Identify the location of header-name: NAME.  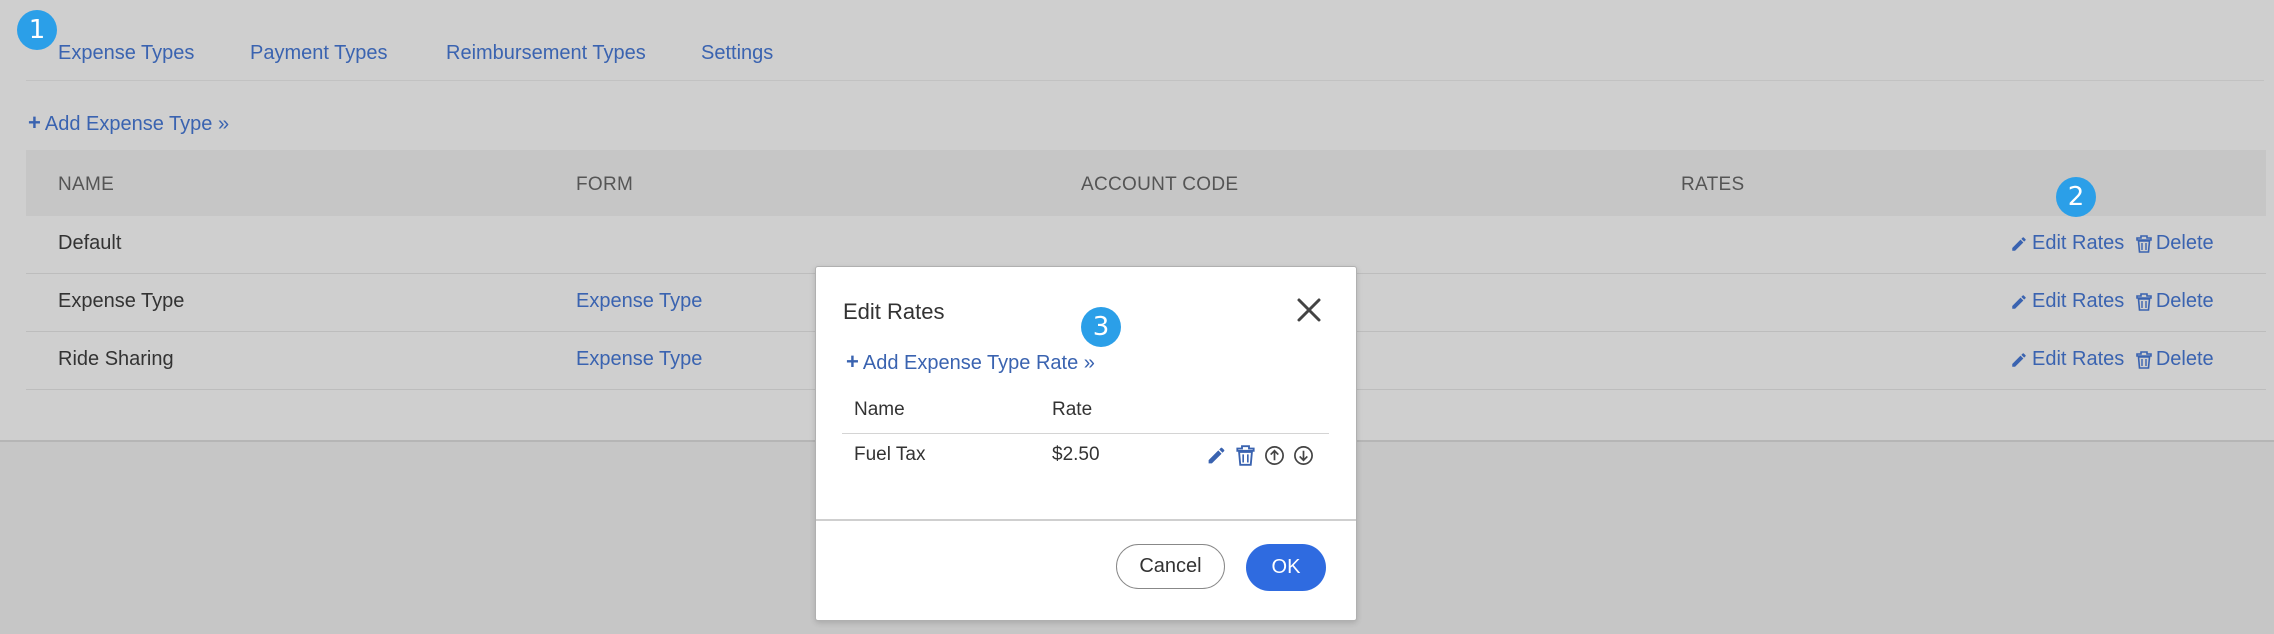
(86, 184).